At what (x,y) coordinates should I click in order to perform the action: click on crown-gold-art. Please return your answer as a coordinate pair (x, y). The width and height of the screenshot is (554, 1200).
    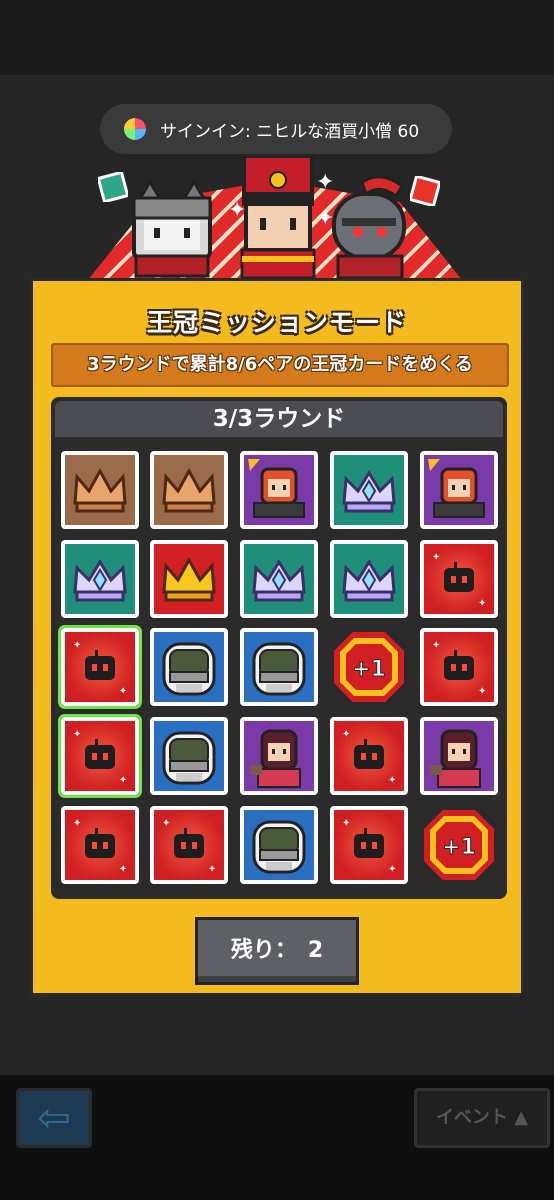
    Looking at the image, I should click on (189, 579).